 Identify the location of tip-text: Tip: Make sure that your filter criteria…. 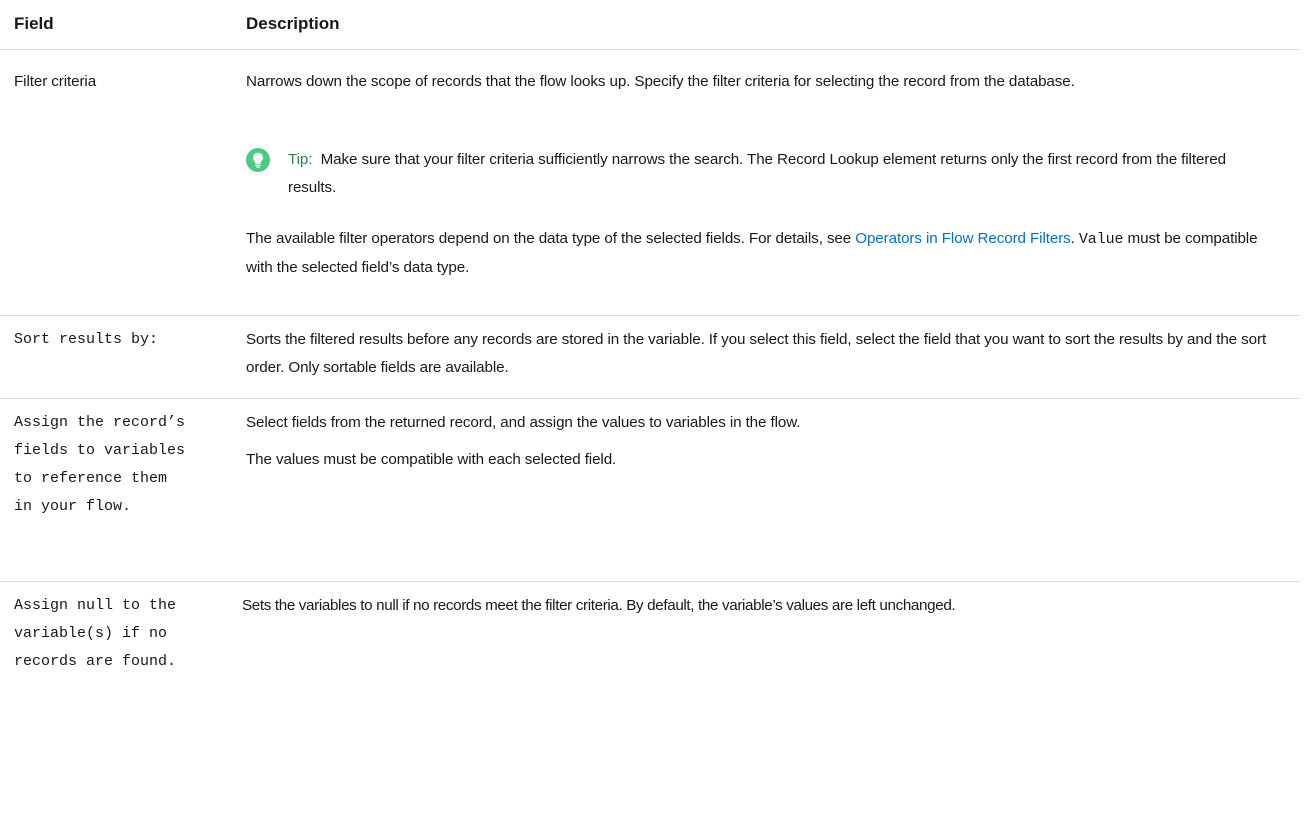
(778, 174).